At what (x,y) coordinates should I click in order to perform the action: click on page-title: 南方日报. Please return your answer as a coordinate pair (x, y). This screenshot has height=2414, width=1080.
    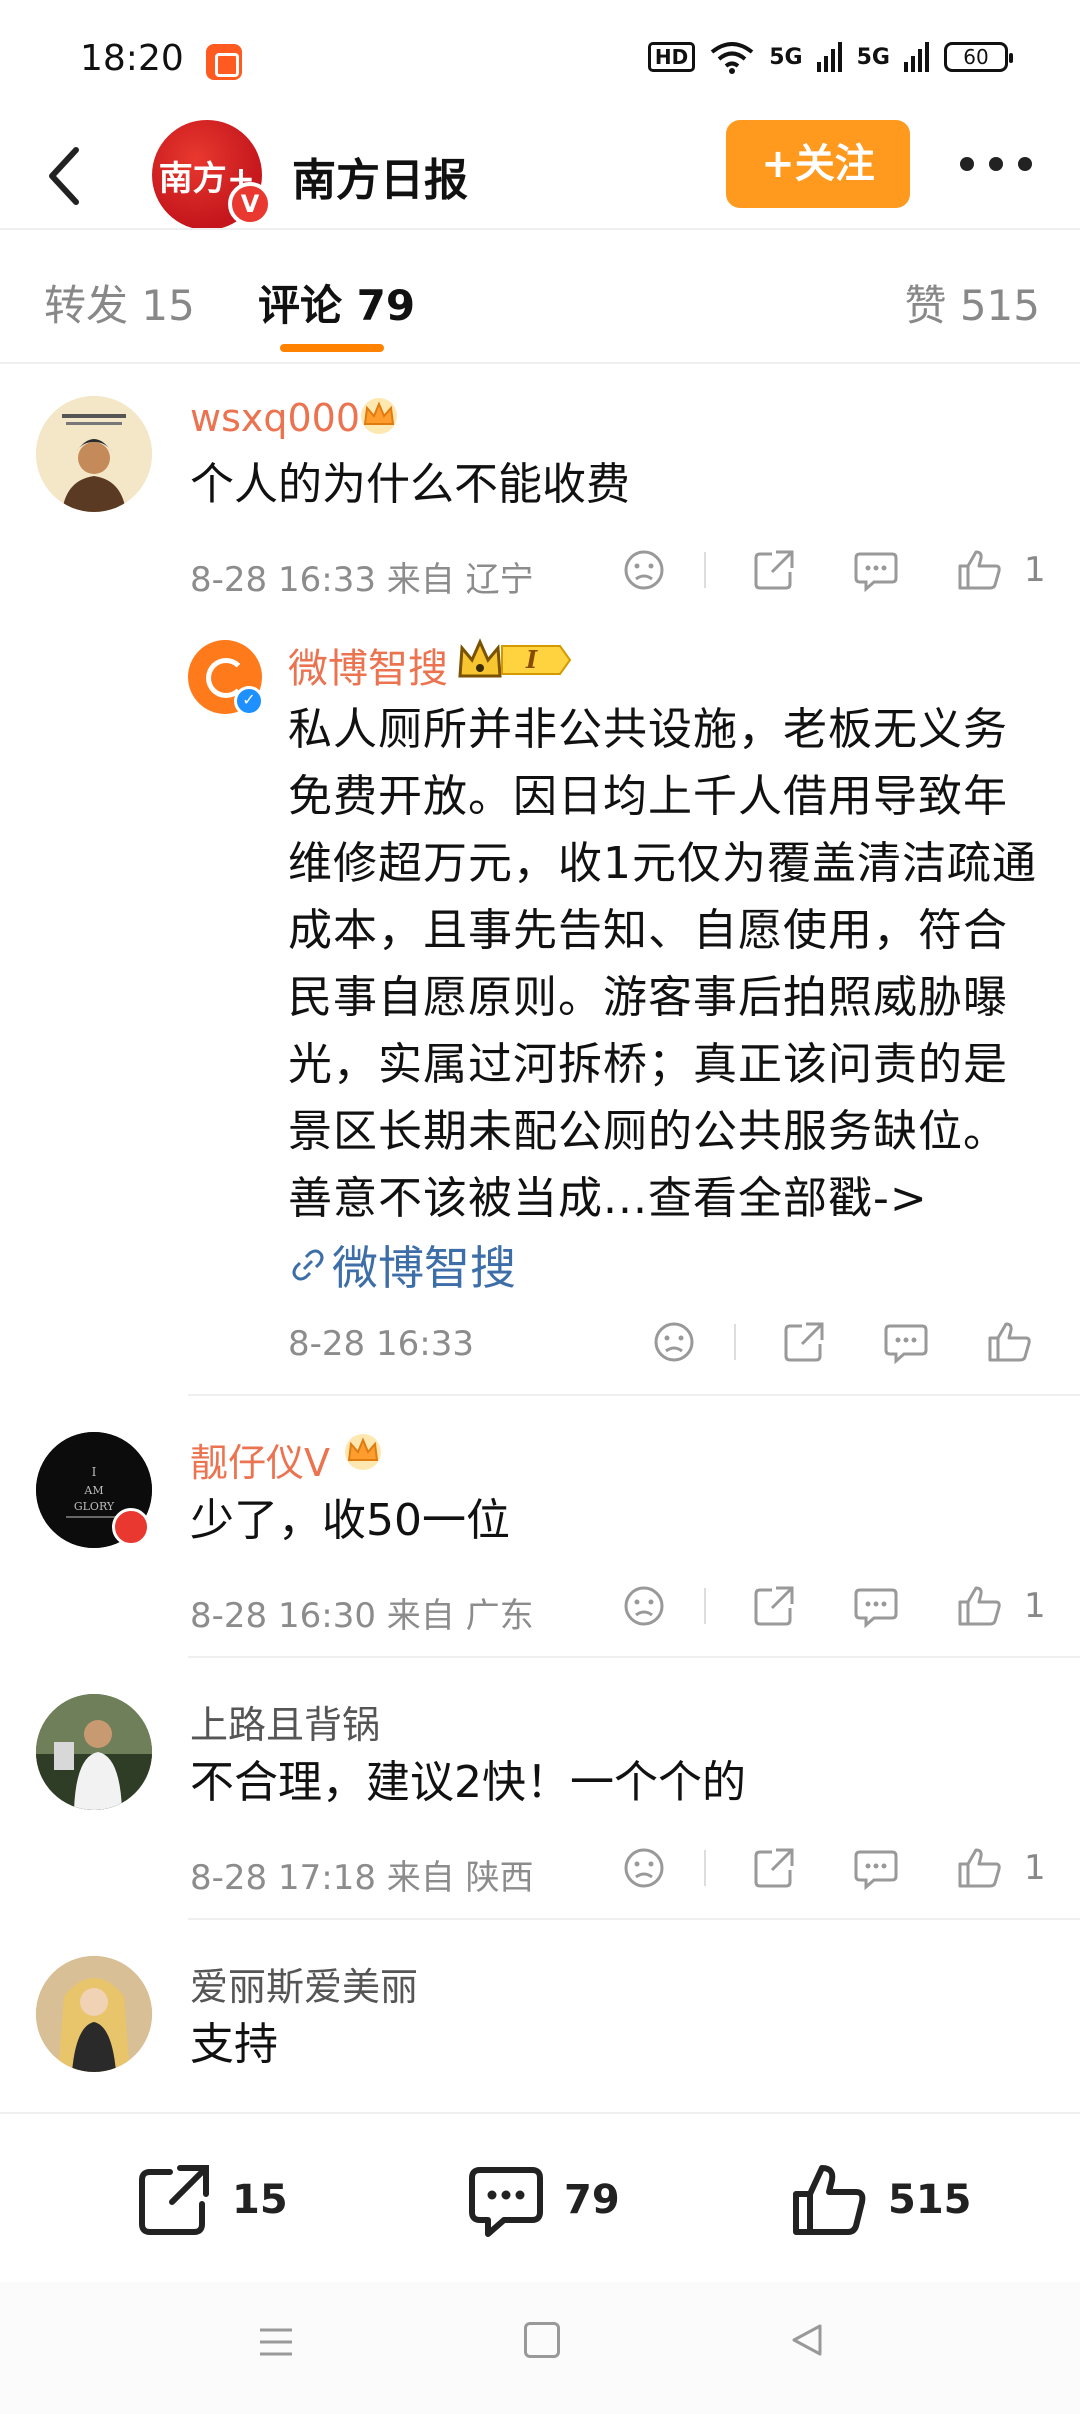
    Looking at the image, I should click on (380, 176).